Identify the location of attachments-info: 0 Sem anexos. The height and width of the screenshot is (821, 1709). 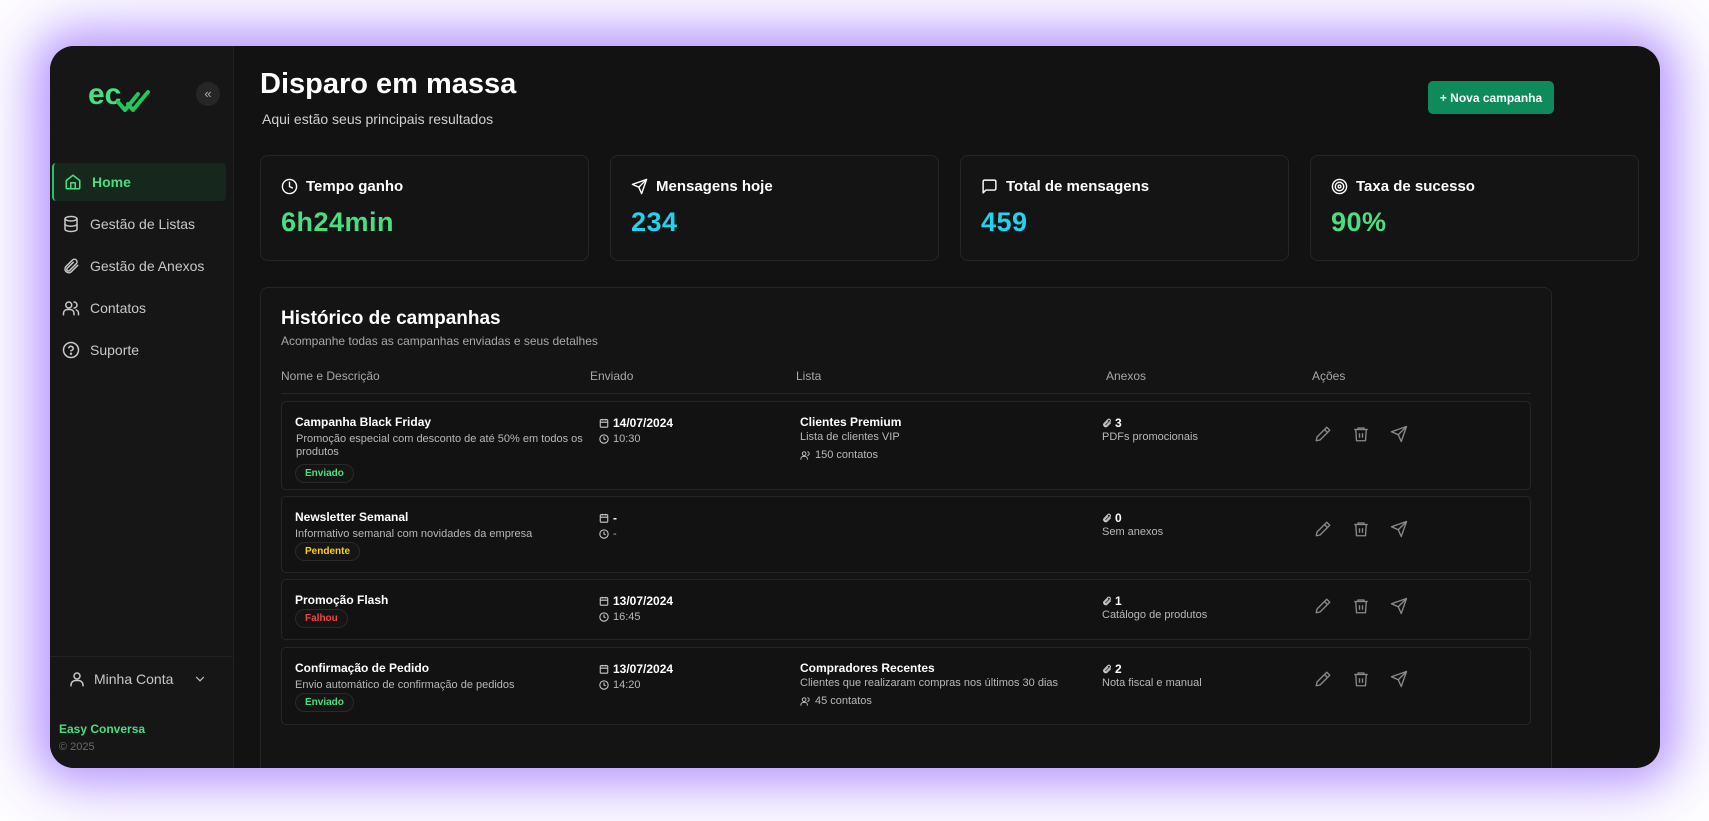
(1132, 526).